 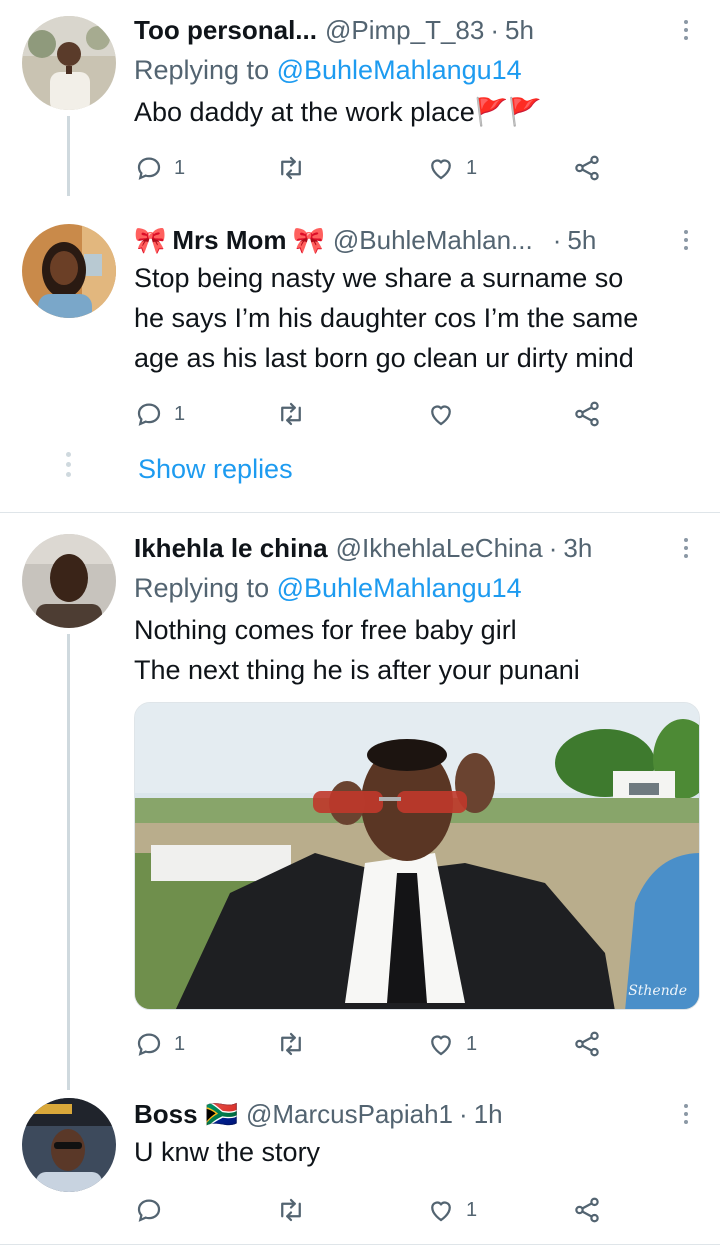 What do you see at coordinates (488, 1114) in the screenshot?
I see `timestamp: 1h` at bounding box center [488, 1114].